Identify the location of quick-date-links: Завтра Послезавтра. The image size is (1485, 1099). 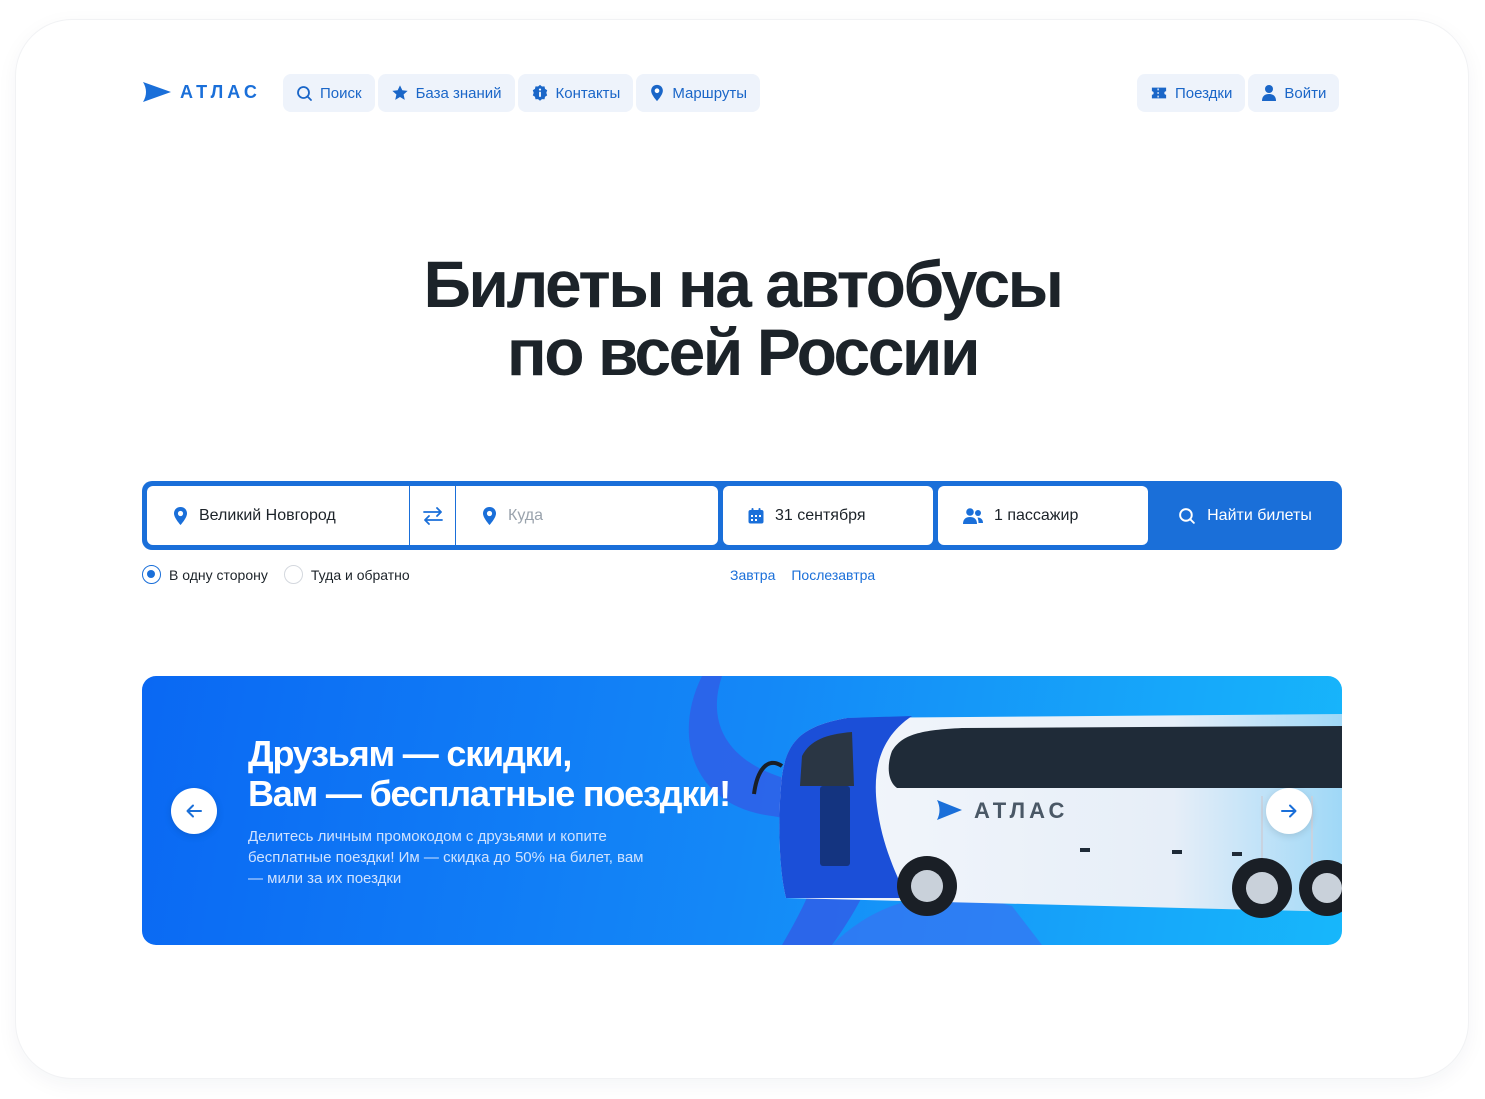
(802, 575).